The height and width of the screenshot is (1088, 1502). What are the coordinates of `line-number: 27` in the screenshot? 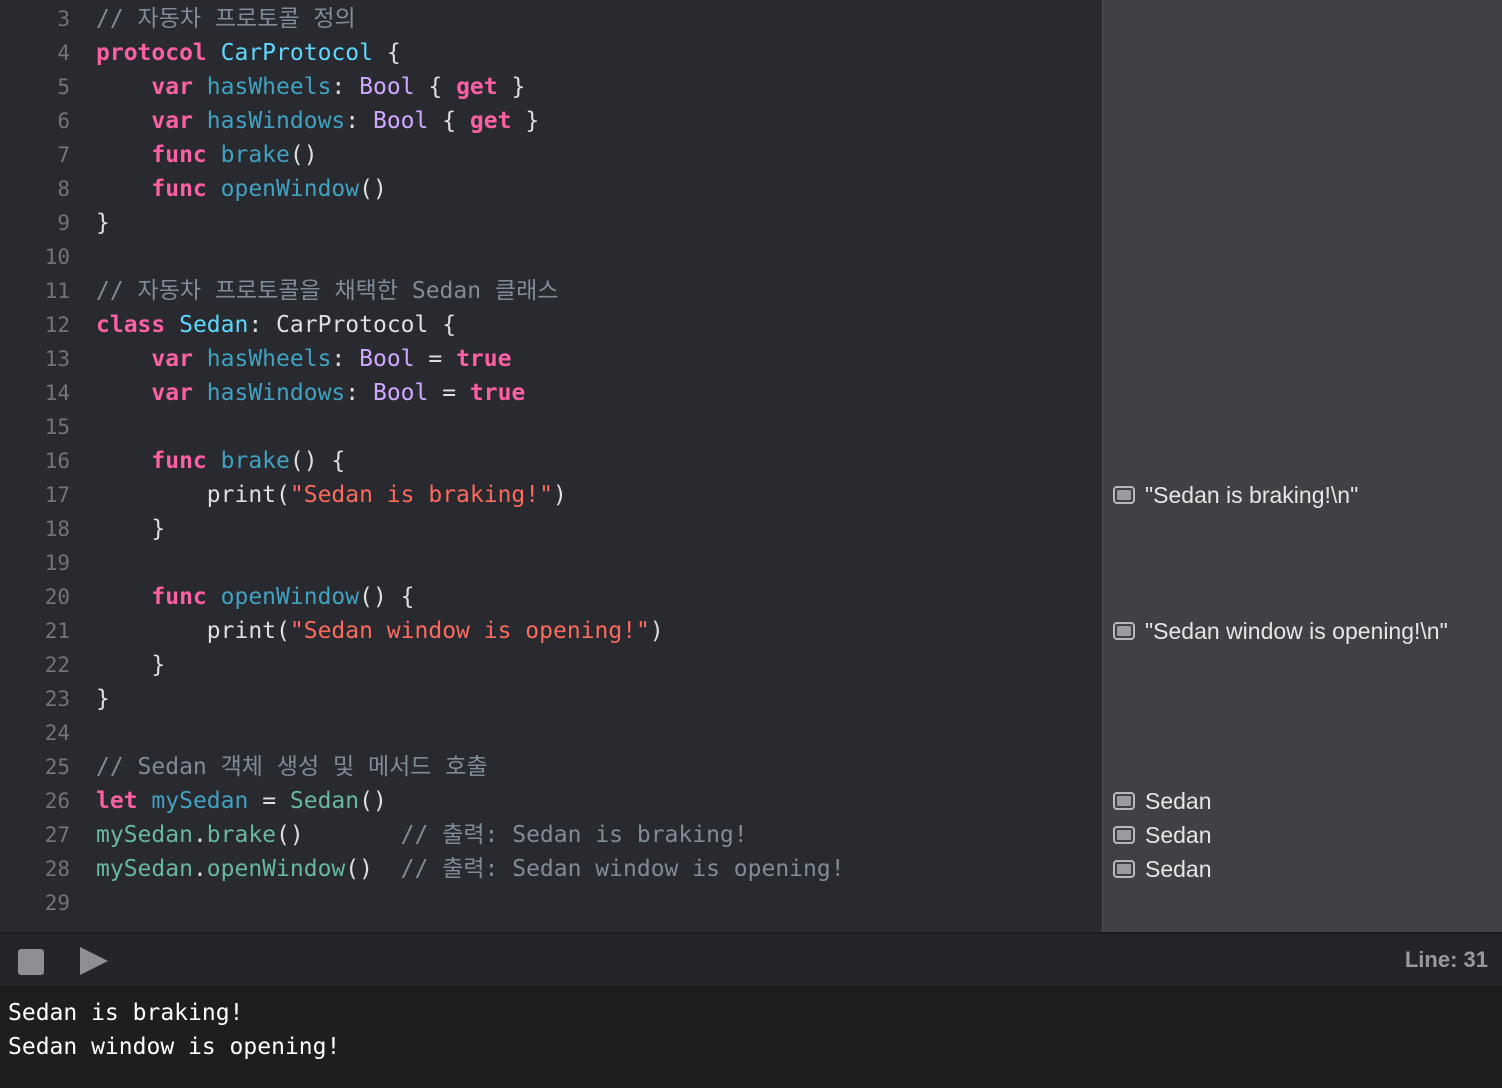 It's located at (57, 835).